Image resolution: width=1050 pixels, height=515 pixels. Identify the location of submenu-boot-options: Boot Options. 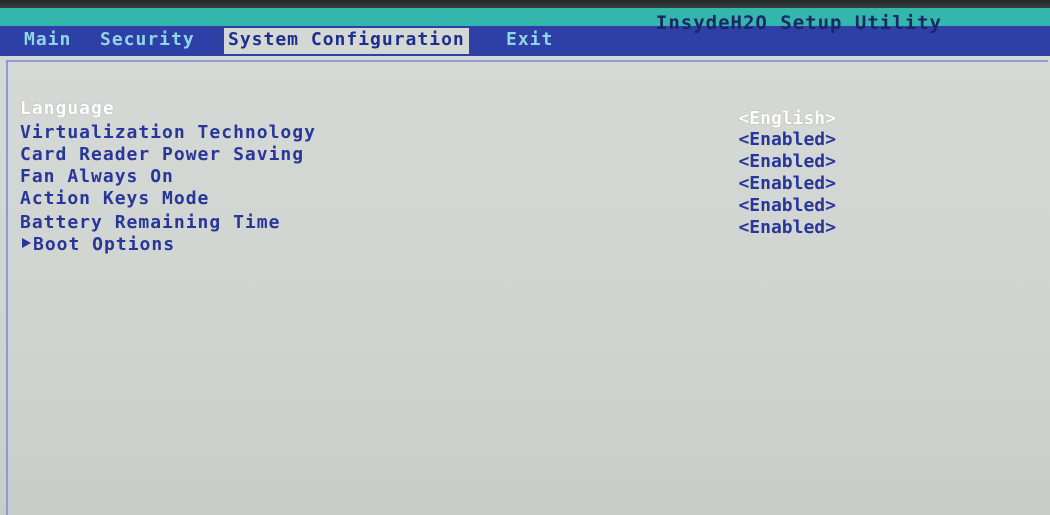
(98, 244).